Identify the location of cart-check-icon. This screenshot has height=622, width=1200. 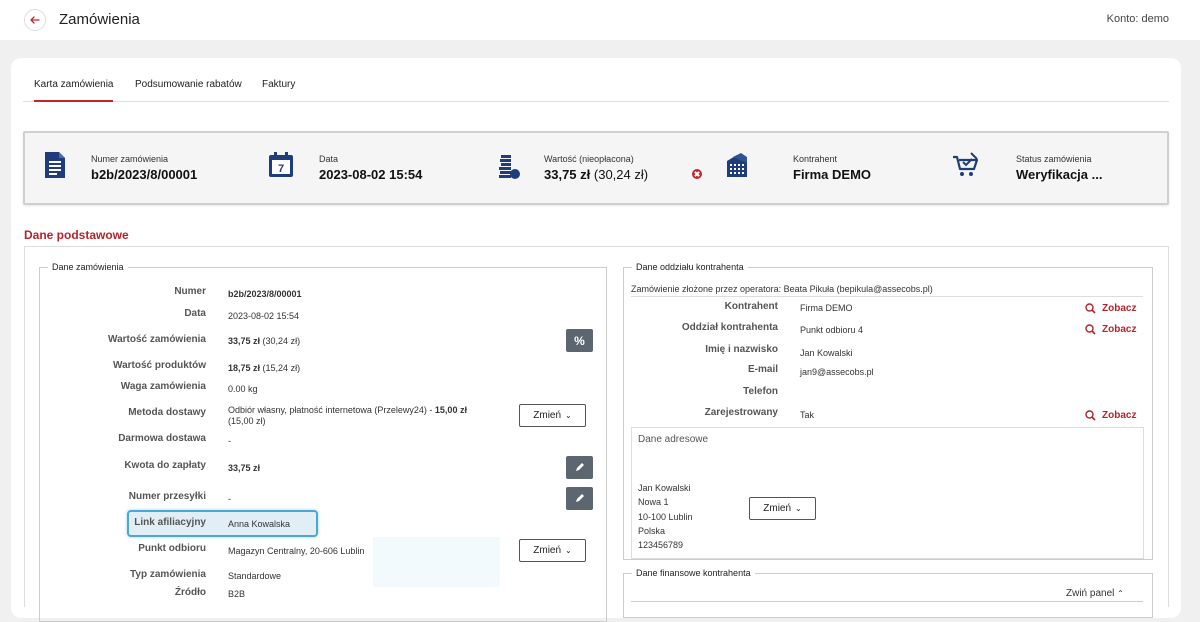
(966, 164).